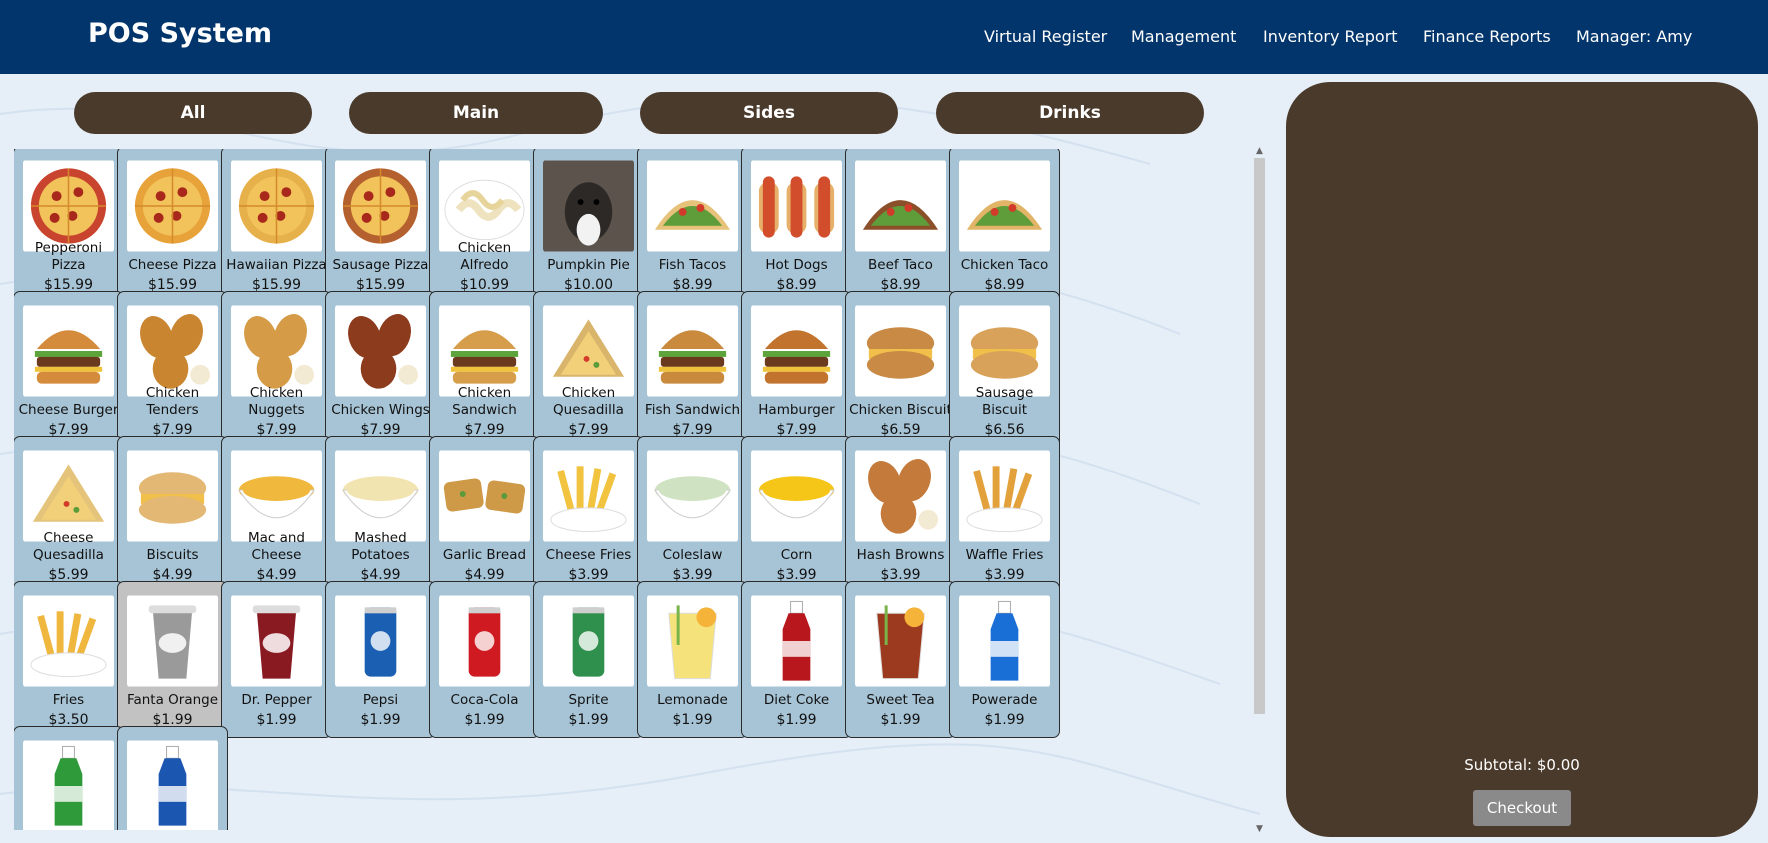 The height and width of the screenshot is (843, 1768). Describe the element at coordinates (193, 113) in the screenshot. I see `category-all-button: All` at that location.